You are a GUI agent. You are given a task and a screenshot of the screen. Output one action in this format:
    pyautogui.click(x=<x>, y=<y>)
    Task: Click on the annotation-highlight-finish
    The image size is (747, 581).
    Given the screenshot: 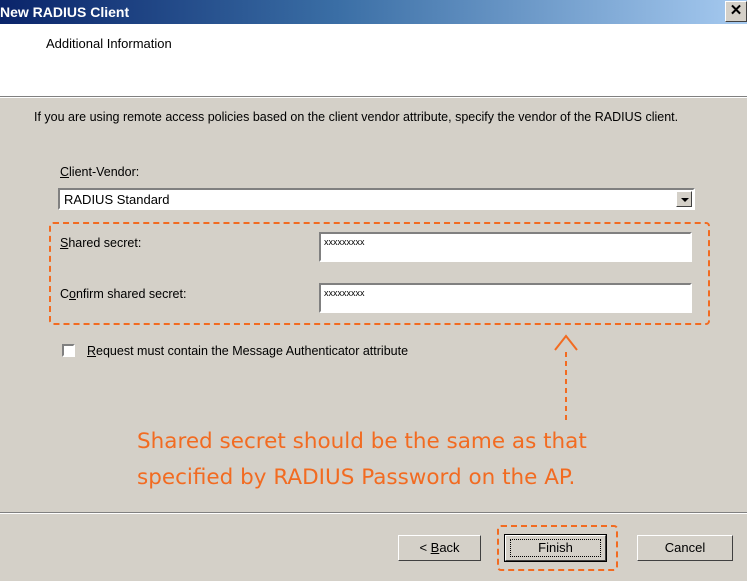 What is the action you would take?
    pyautogui.click(x=557, y=548)
    